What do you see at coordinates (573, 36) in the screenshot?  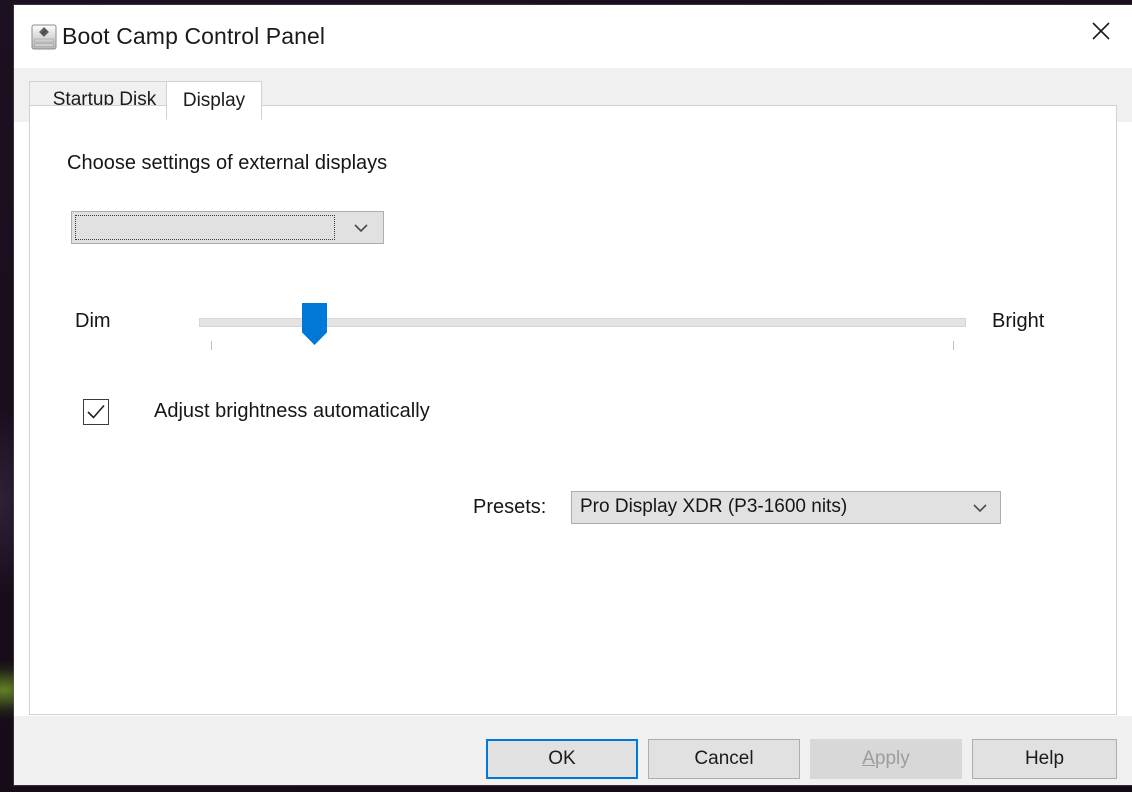 I see `title-bar: Boot Camp Control Panel` at bounding box center [573, 36].